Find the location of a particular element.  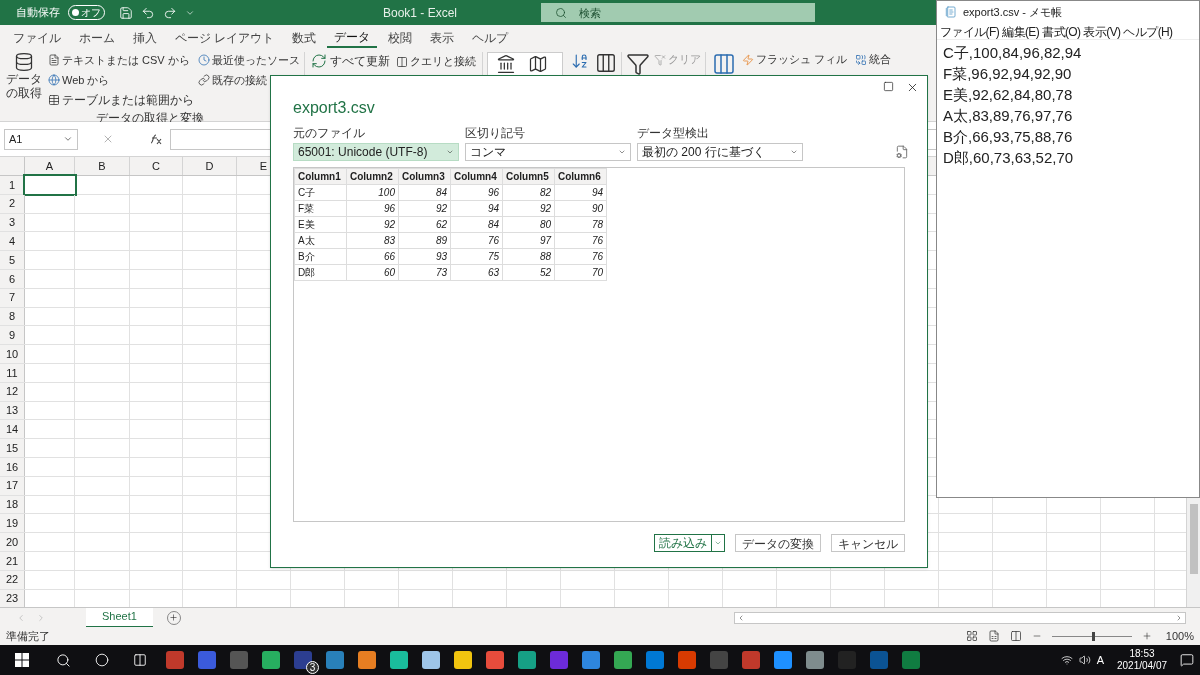

normal-view-icon is located at coordinates (971, 636).